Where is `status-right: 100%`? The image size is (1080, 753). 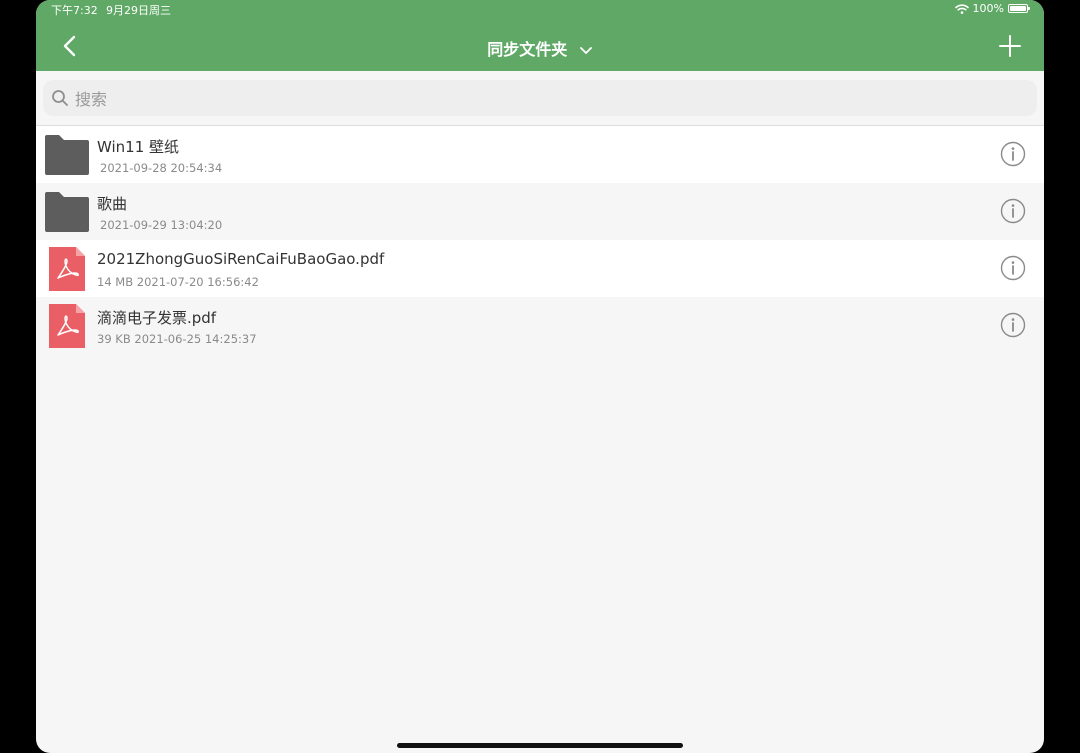
status-right: 100% is located at coordinates (992, 8).